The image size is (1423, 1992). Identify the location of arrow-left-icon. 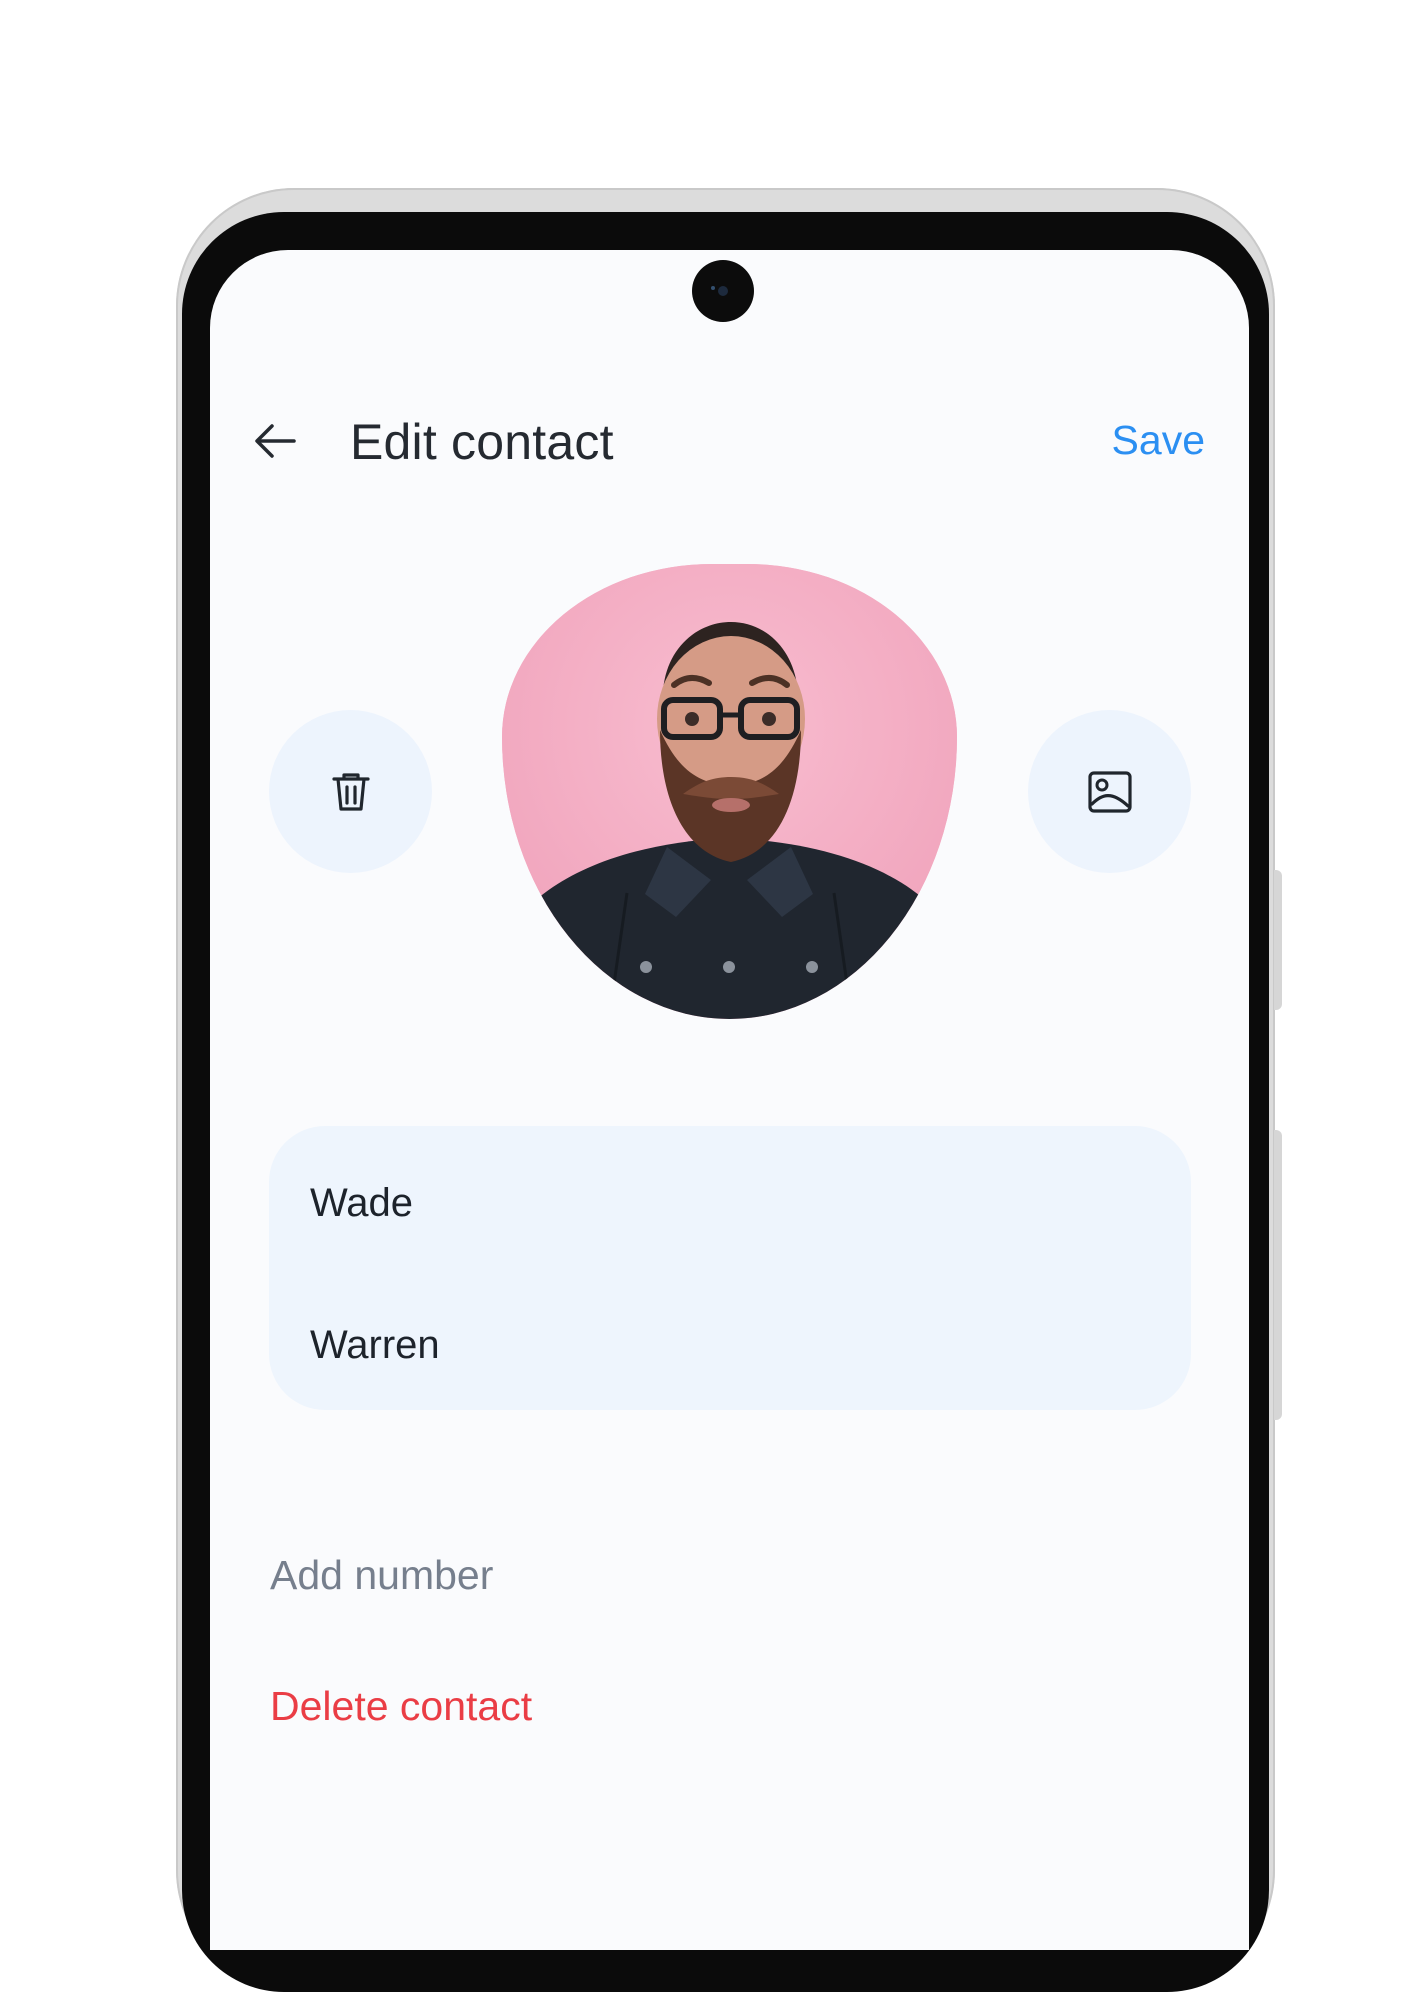
(275, 441).